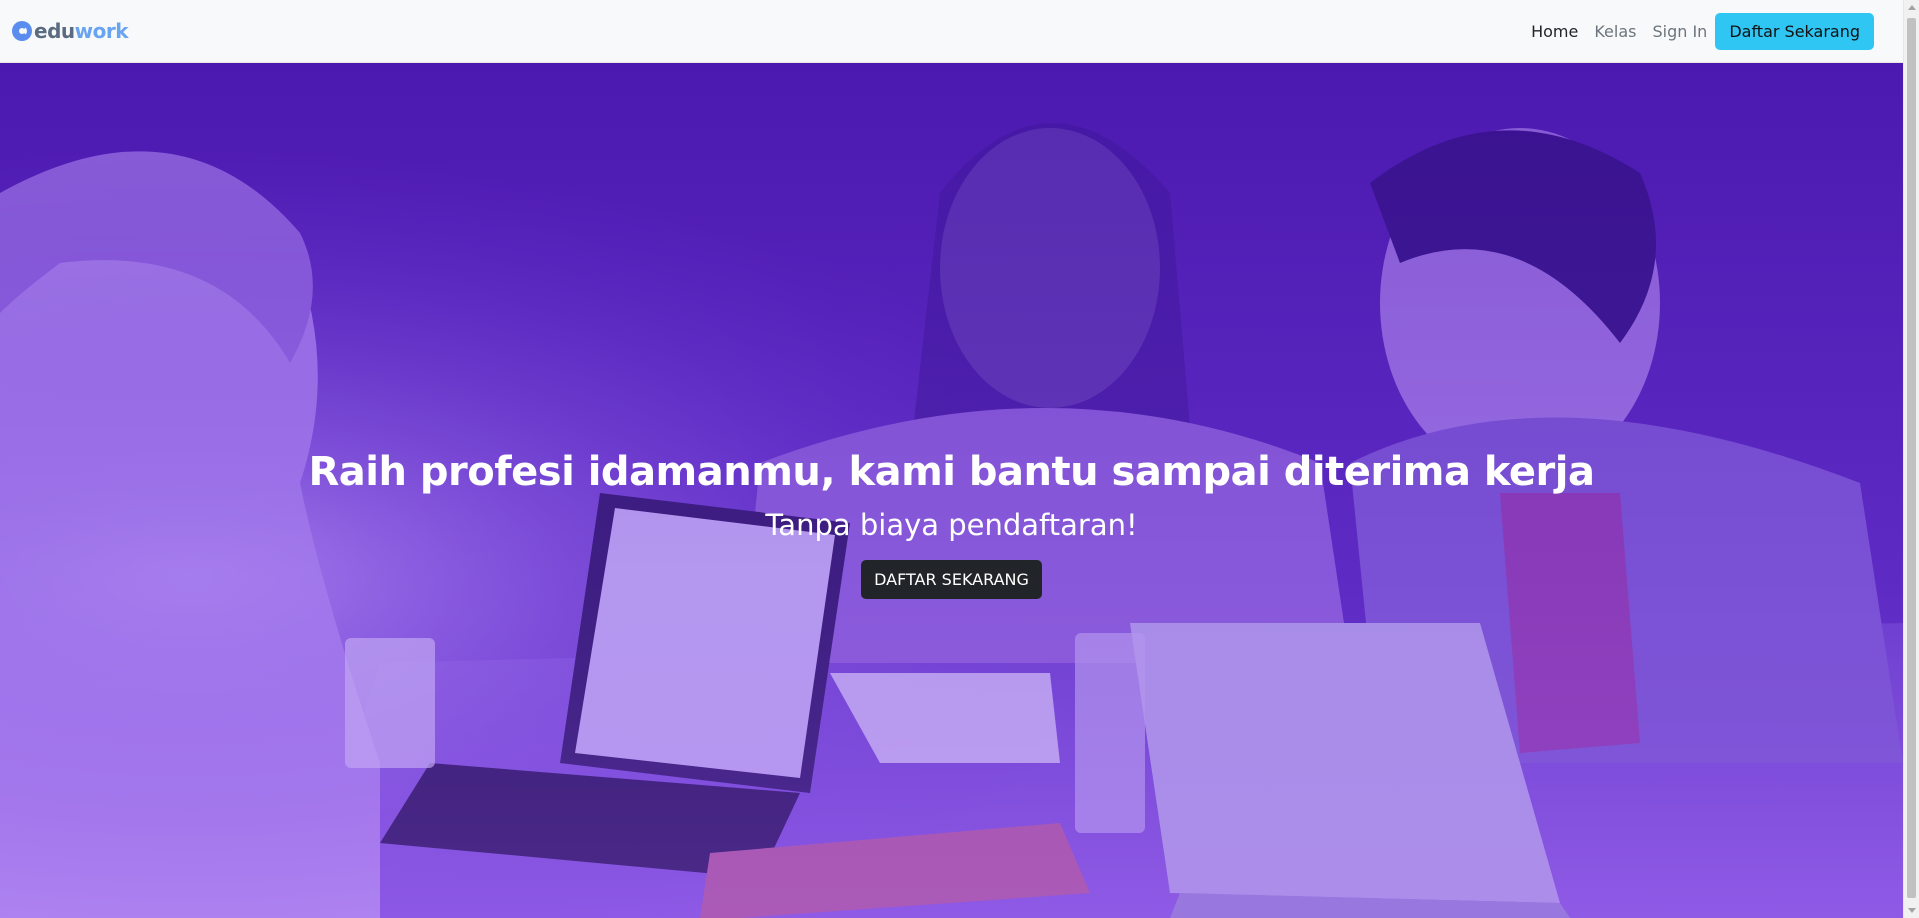  What do you see at coordinates (101, 31) in the screenshot?
I see `brand-name-suffix: work` at bounding box center [101, 31].